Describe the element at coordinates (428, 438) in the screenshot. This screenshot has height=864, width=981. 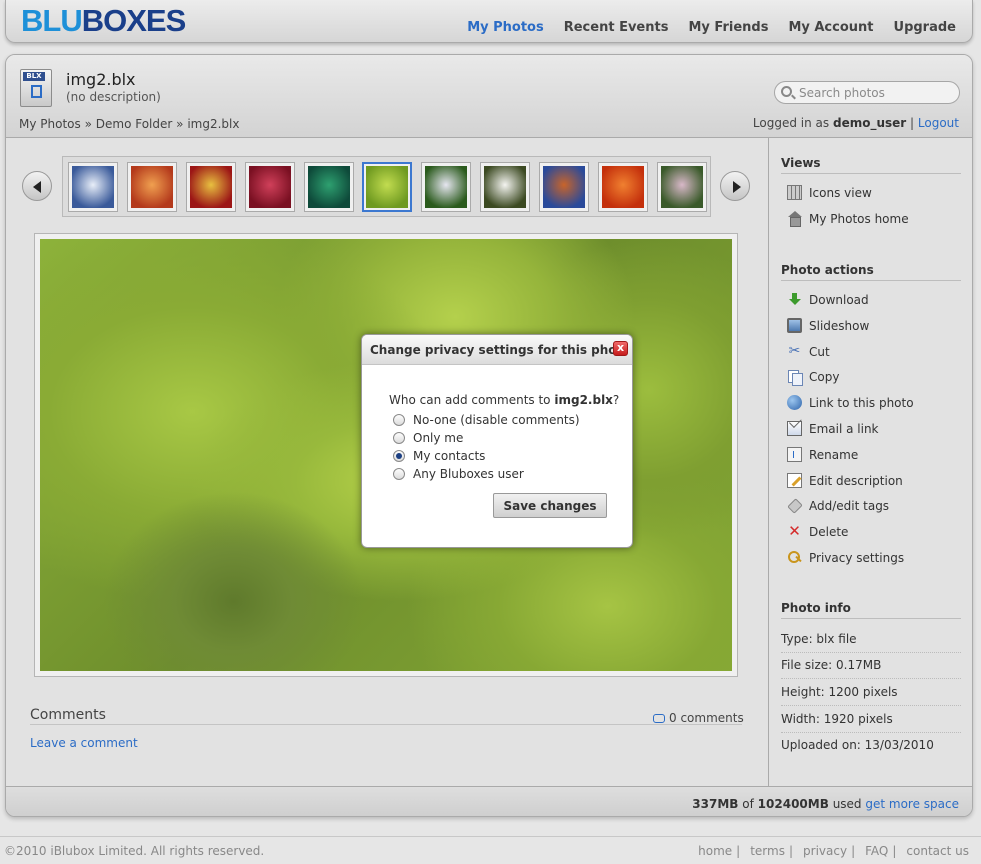
I see `option-only-me: Only me` at that location.